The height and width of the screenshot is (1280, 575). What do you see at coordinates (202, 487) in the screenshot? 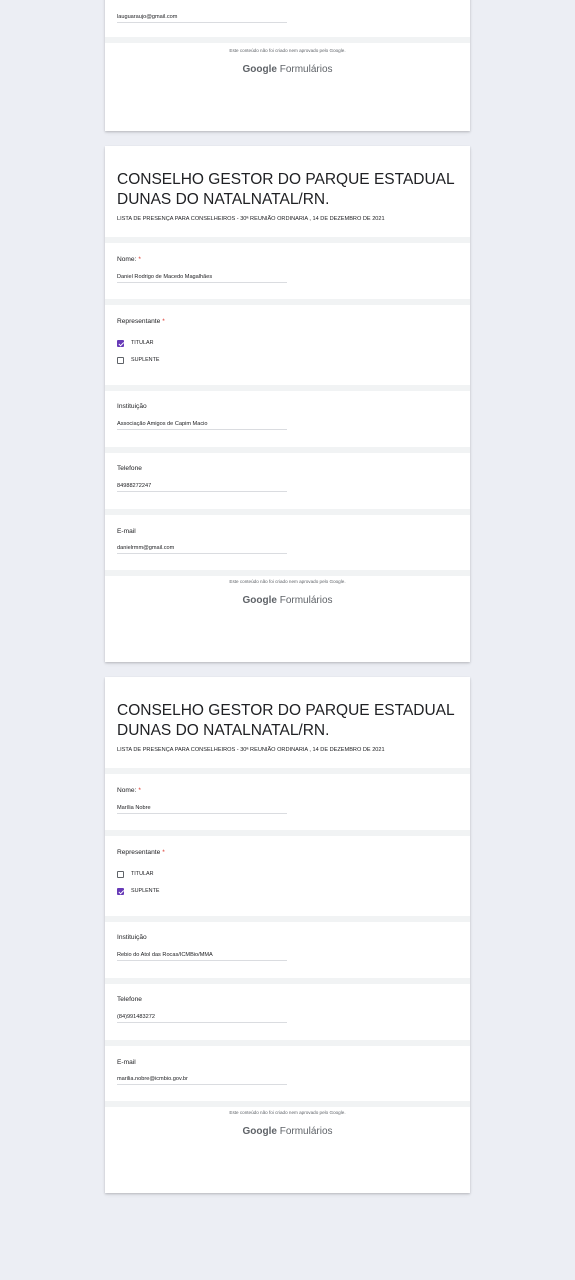
I see `telefone-answer: 84988272247` at bounding box center [202, 487].